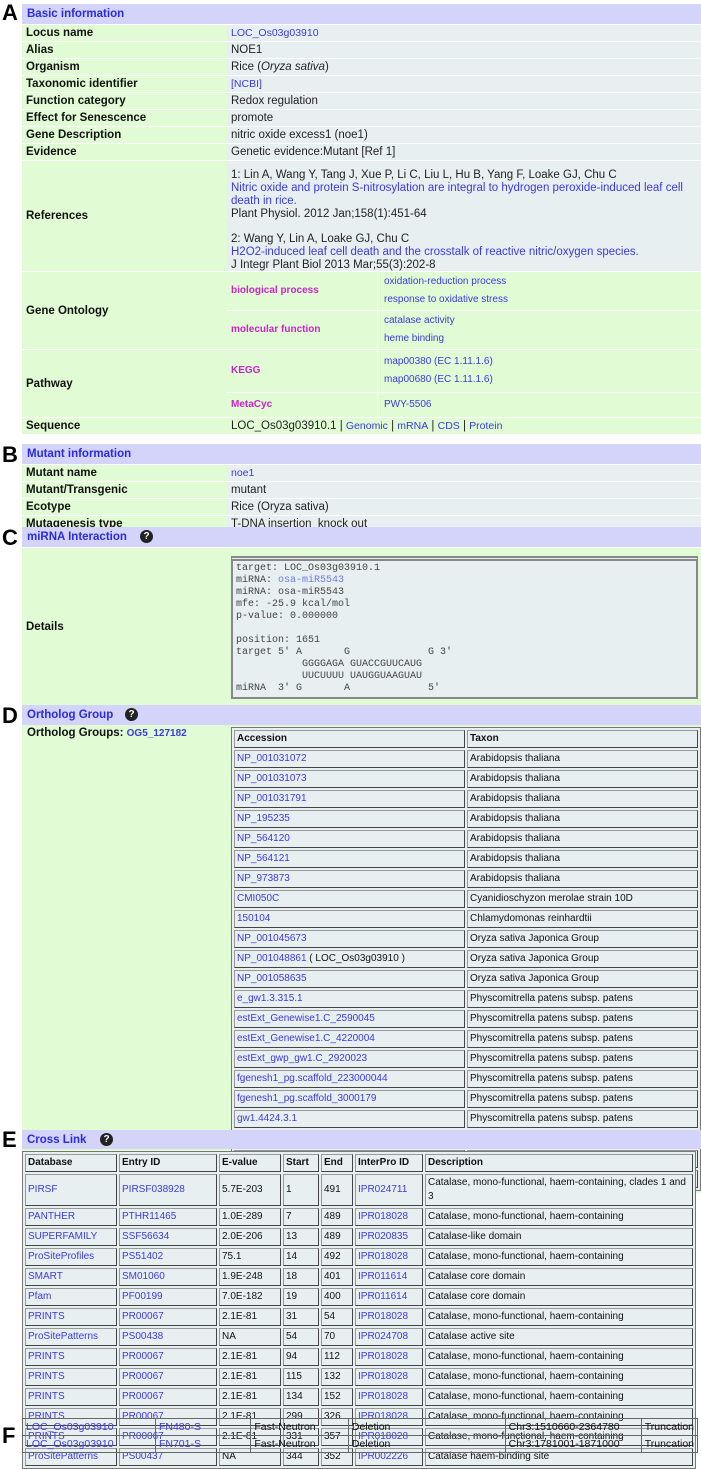 The height and width of the screenshot is (1469, 701). I want to click on table-cell: IPR020835, so click(389, 1237).